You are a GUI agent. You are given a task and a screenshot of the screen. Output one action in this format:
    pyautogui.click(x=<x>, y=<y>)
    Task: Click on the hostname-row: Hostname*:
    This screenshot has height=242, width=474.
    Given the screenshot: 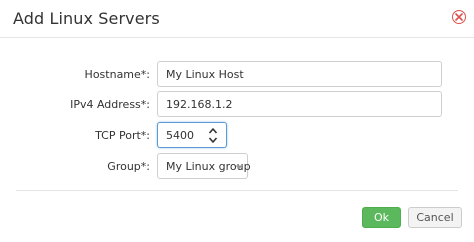 What is the action you would take?
    pyautogui.click(x=237, y=75)
    